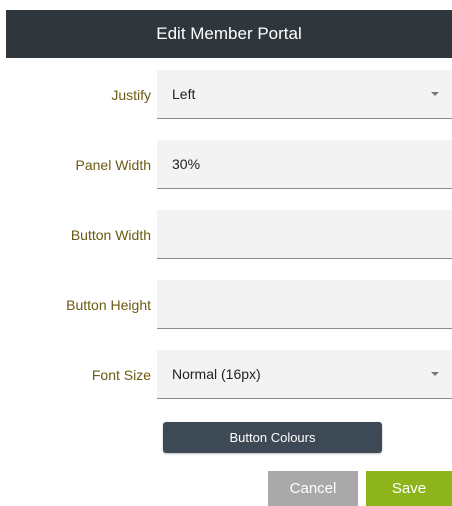  I want to click on button-width-input, so click(304, 234).